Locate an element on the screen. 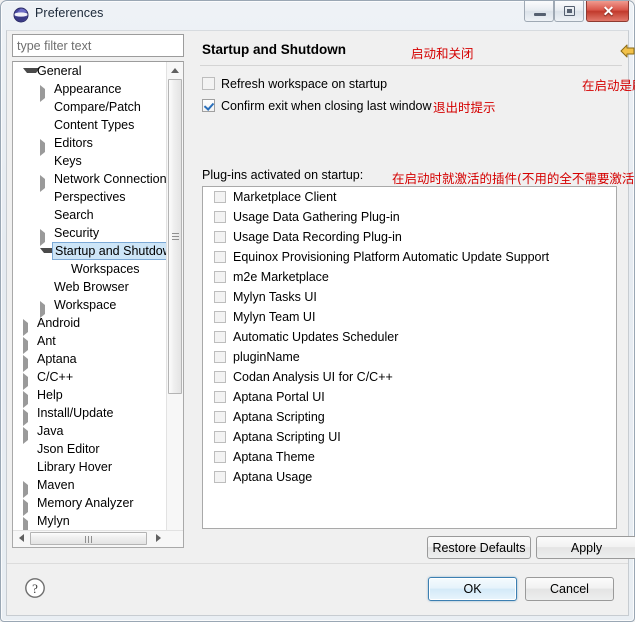 The width and height of the screenshot is (635, 622). tree-item-keys: Keys is located at coordinates (90, 161).